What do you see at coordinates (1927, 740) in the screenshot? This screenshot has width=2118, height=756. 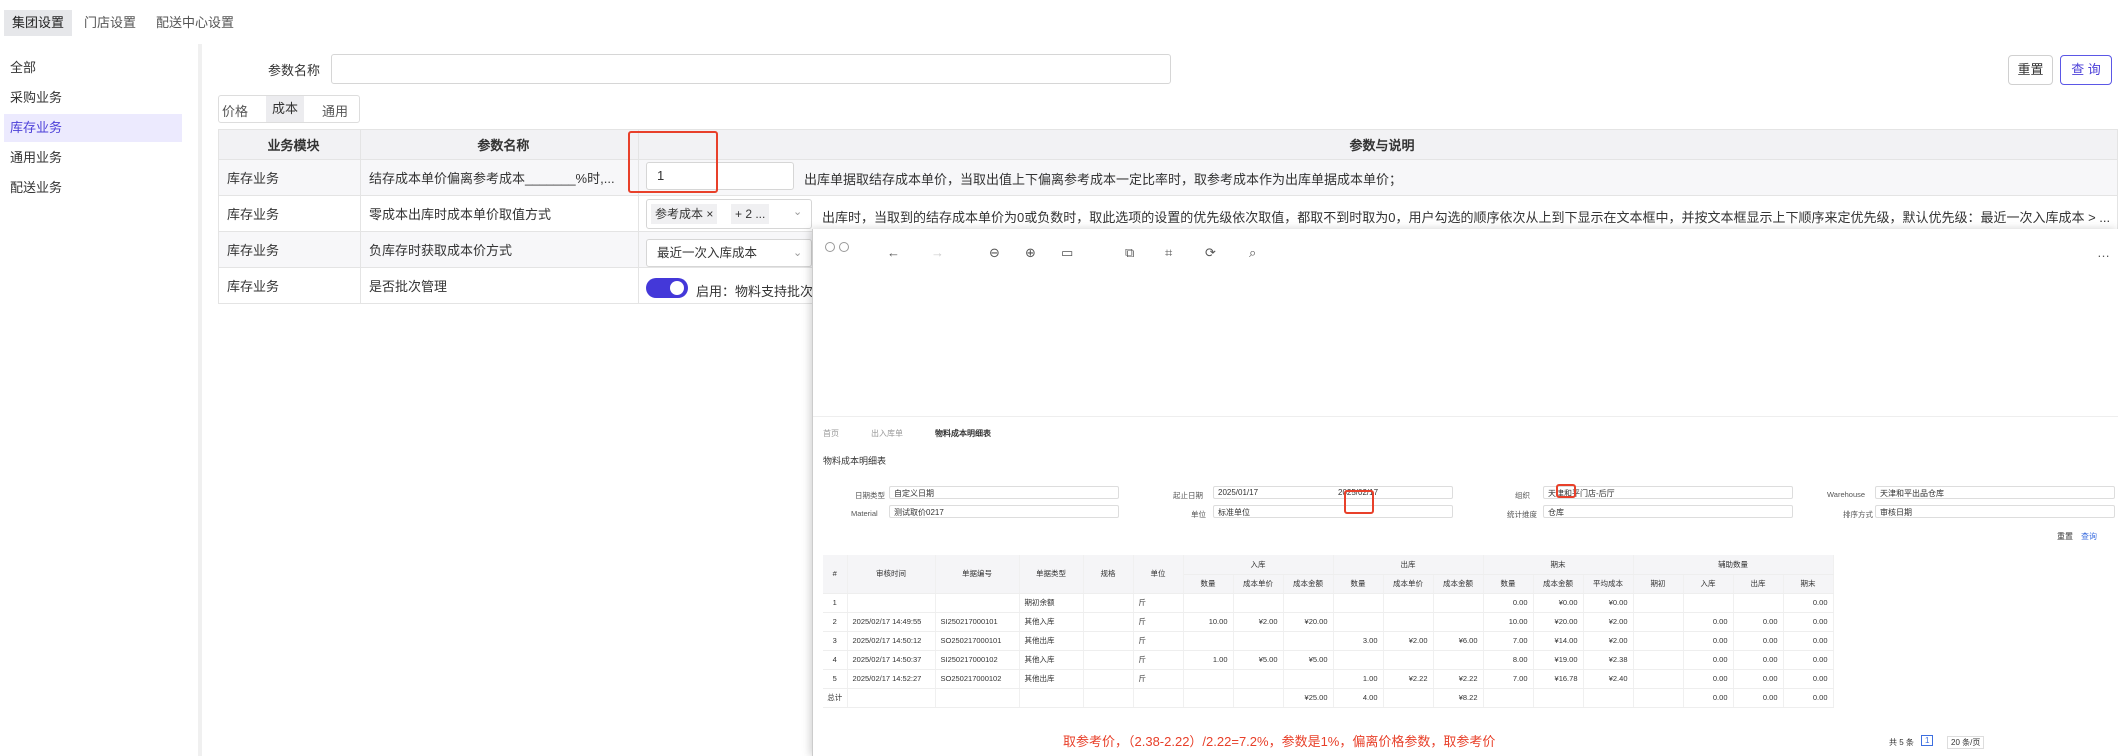 I see `page-button: 1` at bounding box center [1927, 740].